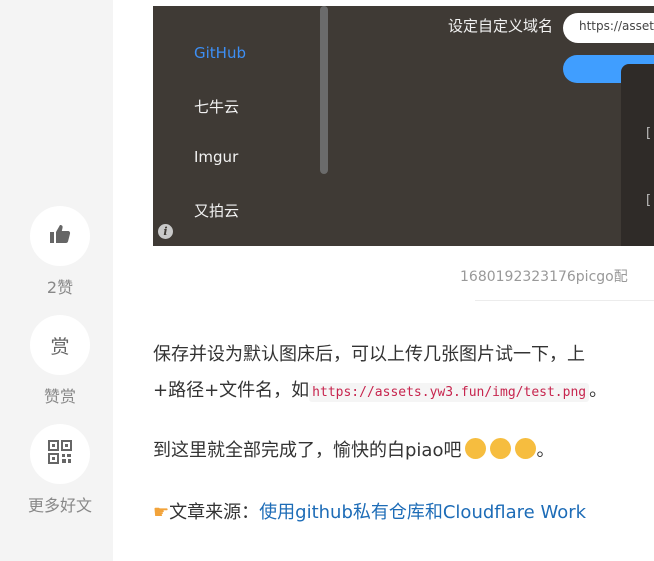  Describe the element at coordinates (501, 26) in the screenshot. I see `domain-label: 设定自定义域名` at that location.